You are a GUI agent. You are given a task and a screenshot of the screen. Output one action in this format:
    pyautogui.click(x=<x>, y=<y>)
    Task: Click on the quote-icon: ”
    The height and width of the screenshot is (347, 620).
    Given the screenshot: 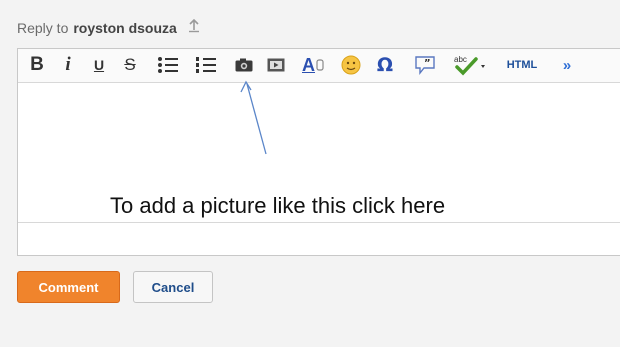 What is the action you would take?
    pyautogui.click(x=425, y=65)
    